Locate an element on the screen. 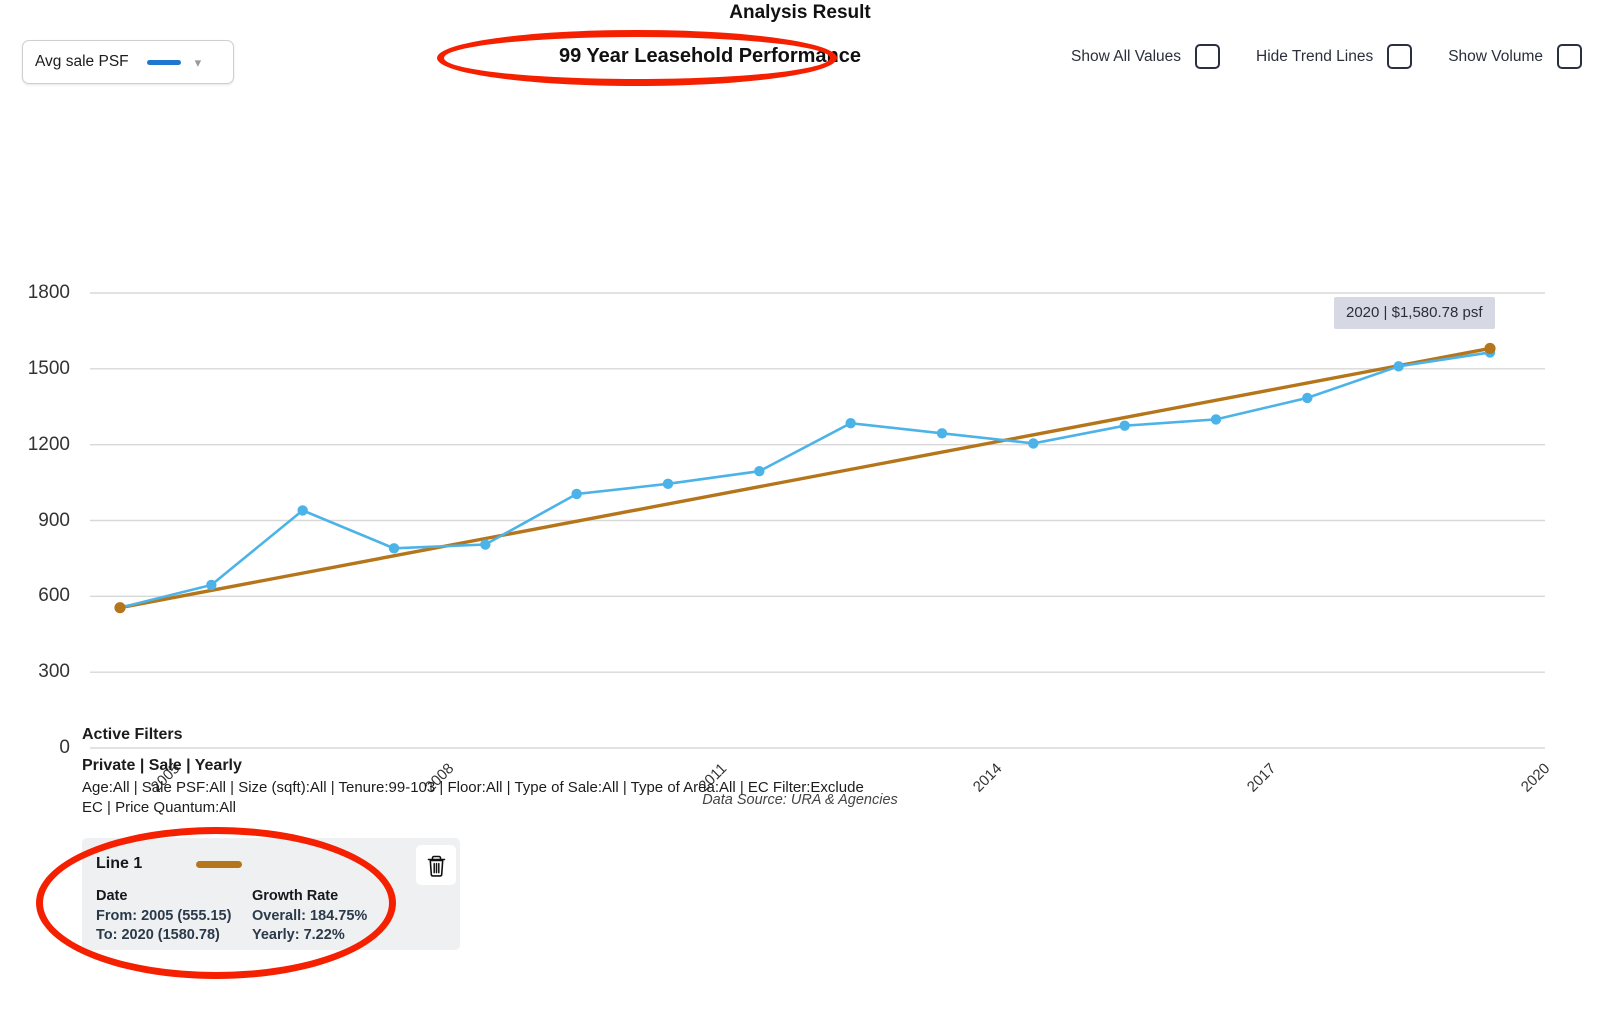 The height and width of the screenshot is (1027, 1600). metric-select-color-swatch is located at coordinates (163, 62).